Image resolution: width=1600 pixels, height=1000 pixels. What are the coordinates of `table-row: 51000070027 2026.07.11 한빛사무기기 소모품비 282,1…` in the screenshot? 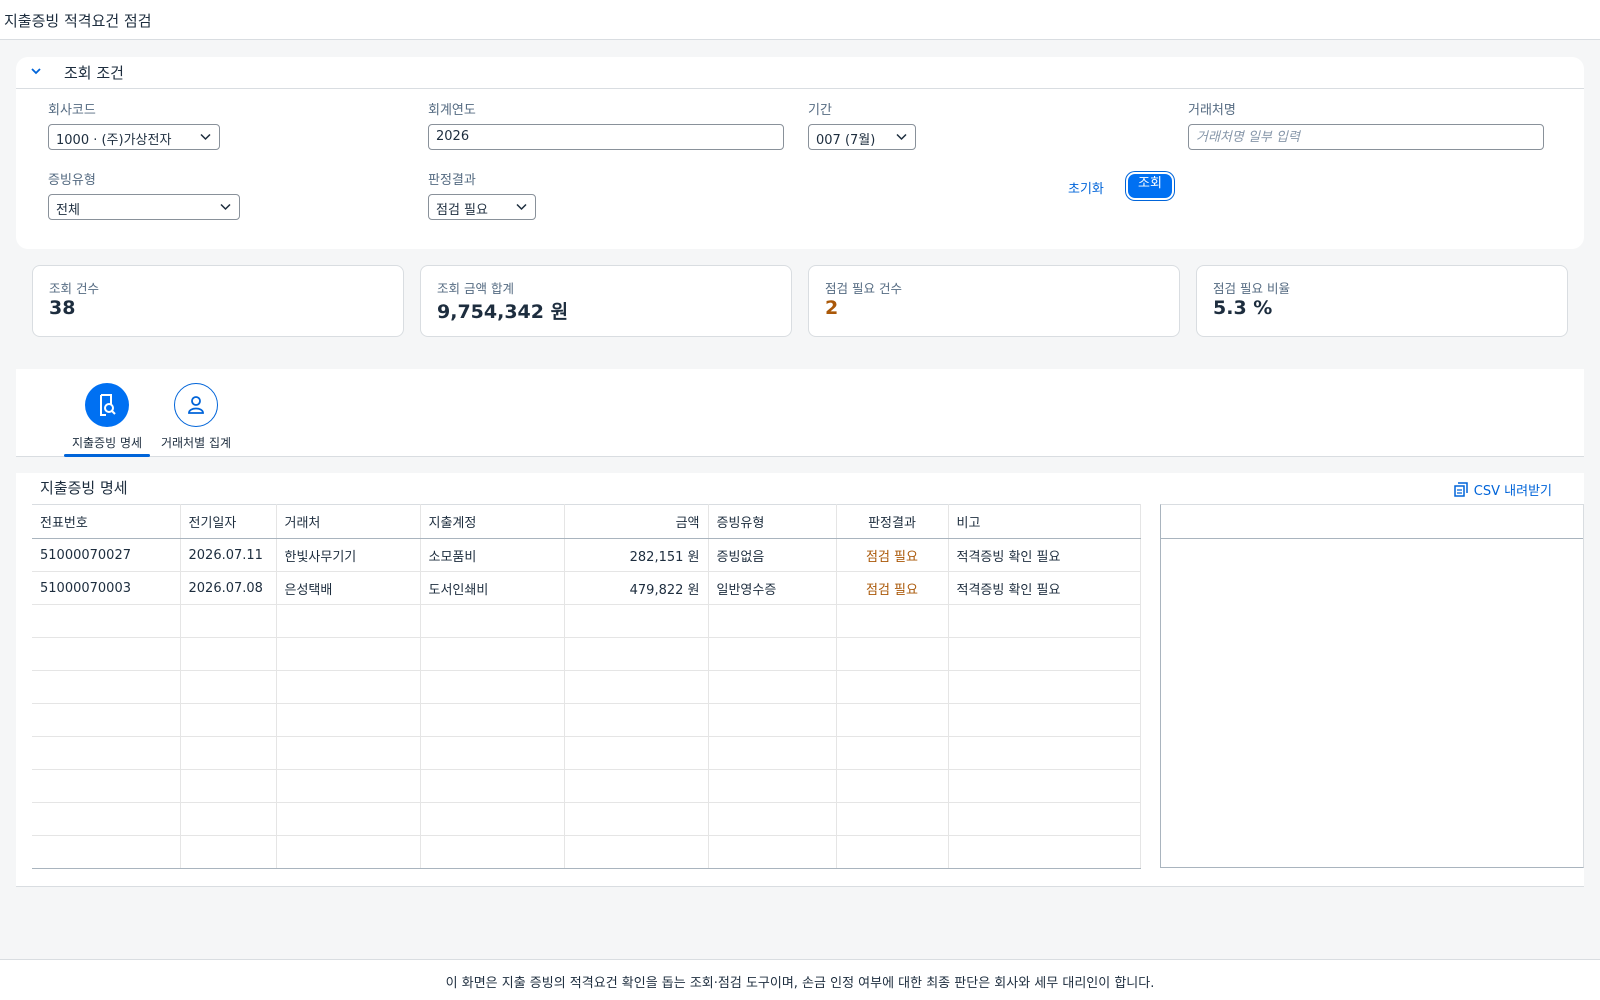 It's located at (586, 555).